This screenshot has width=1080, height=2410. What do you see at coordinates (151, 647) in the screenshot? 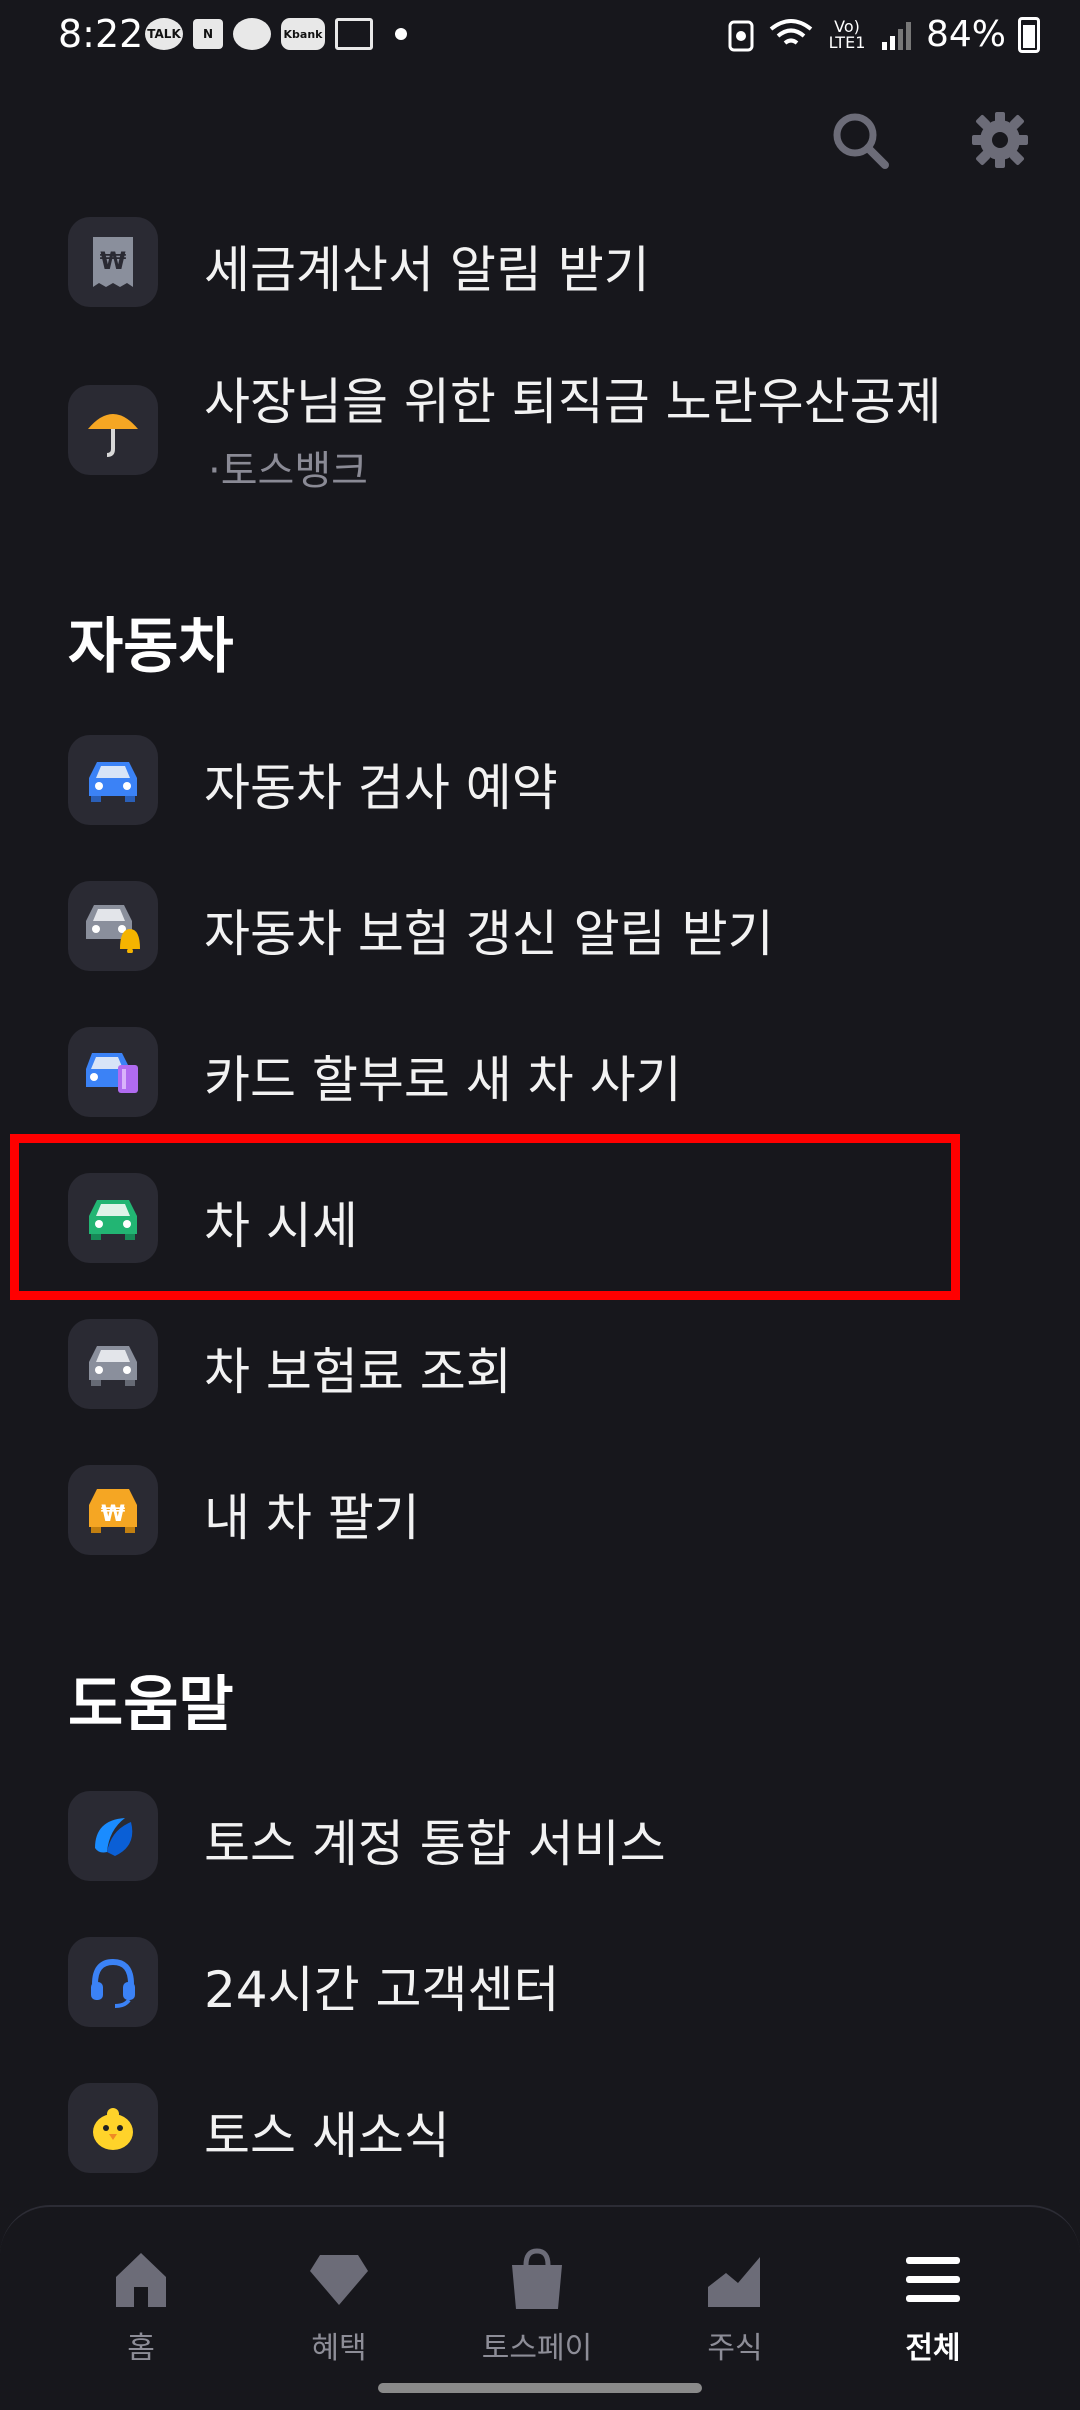
I see `section-title-car: 자동차` at bounding box center [151, 647].